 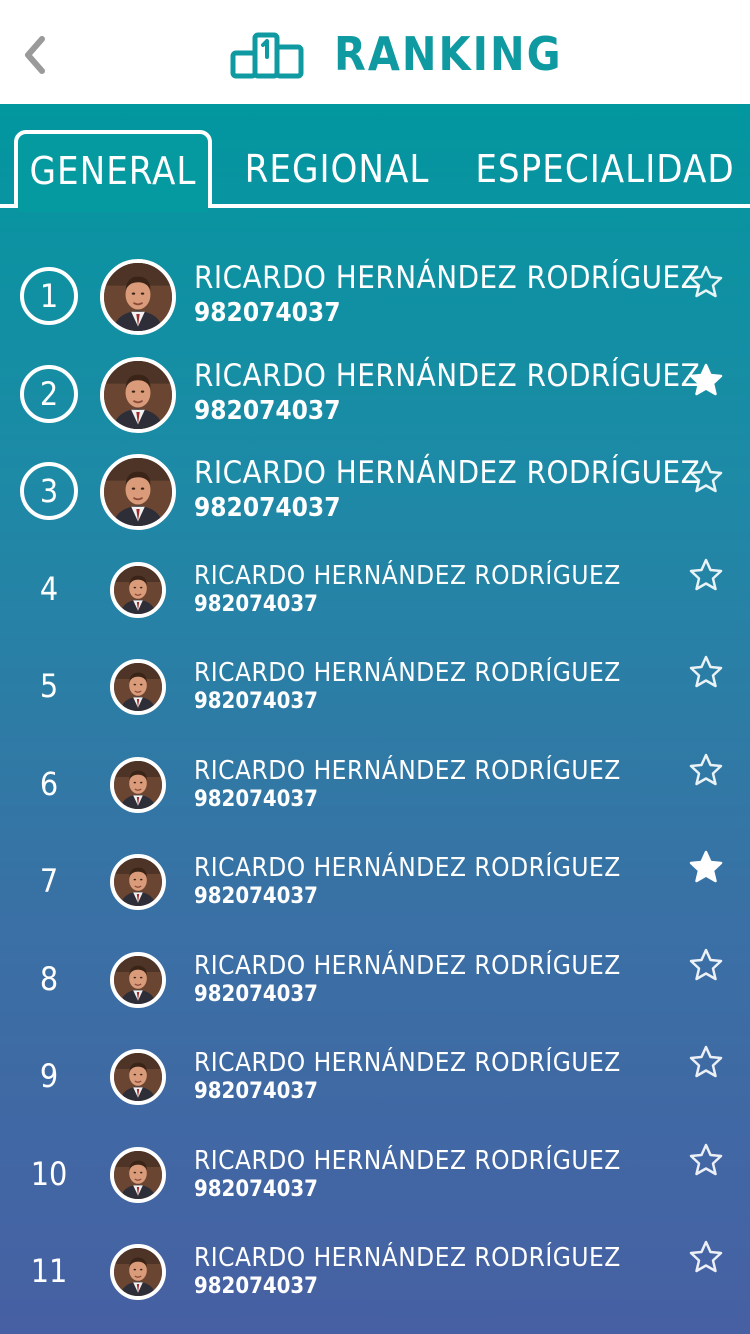 What do you see at coordinates (49, 296) in the screenshot?
I see `rank-number: 1` at bounding box center [49, 296].